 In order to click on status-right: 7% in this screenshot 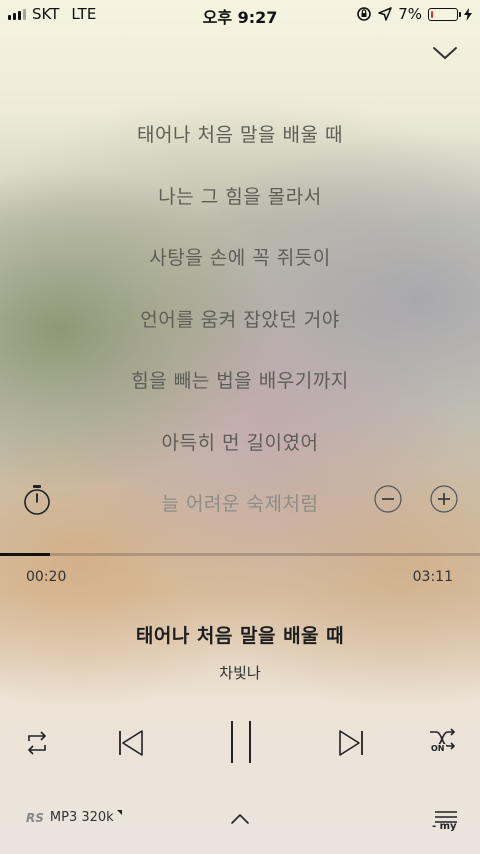, I will do `click(414, 14)`.